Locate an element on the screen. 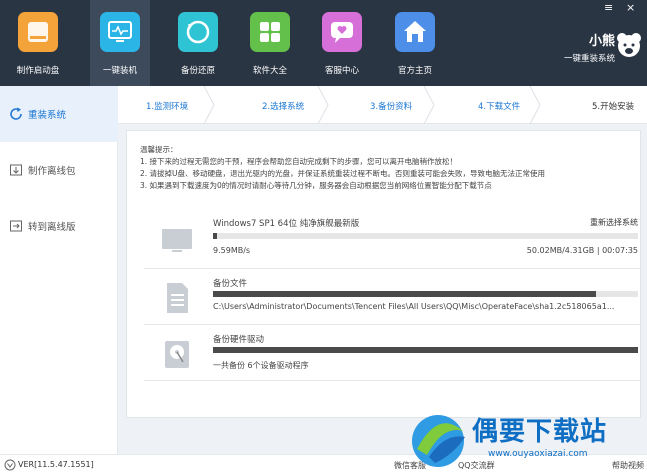  driver-progress-bar is located at coordinates (425, 350).